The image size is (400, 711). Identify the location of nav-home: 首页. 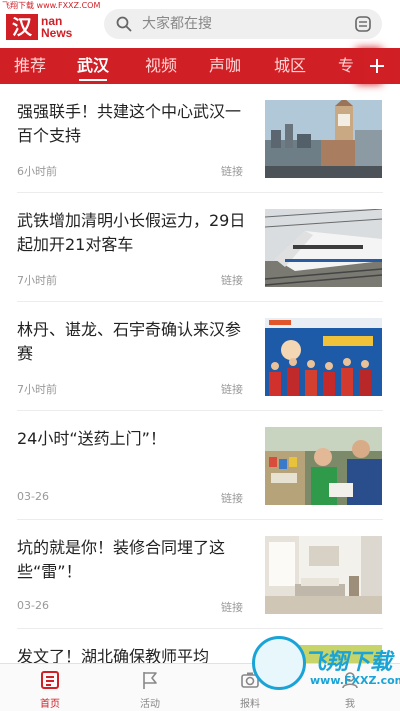
(50, 687).